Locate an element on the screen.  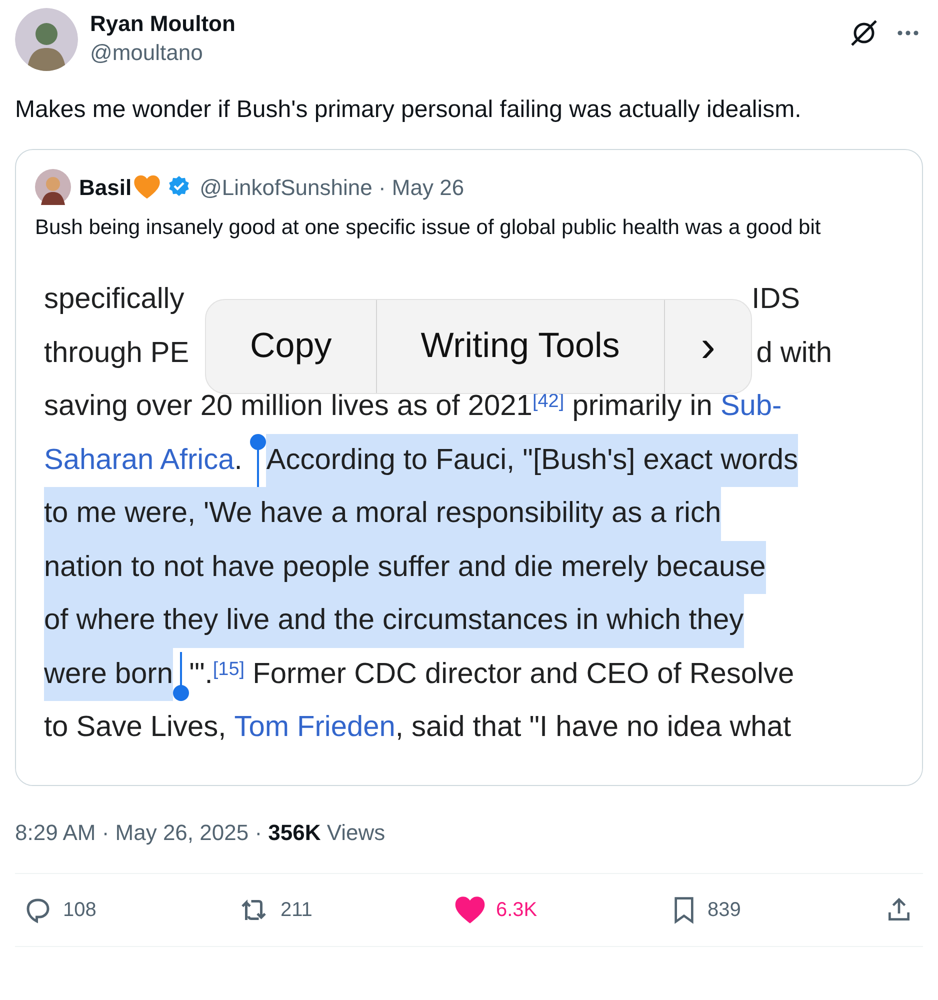
more-icon is located at coordinates (908, 33).